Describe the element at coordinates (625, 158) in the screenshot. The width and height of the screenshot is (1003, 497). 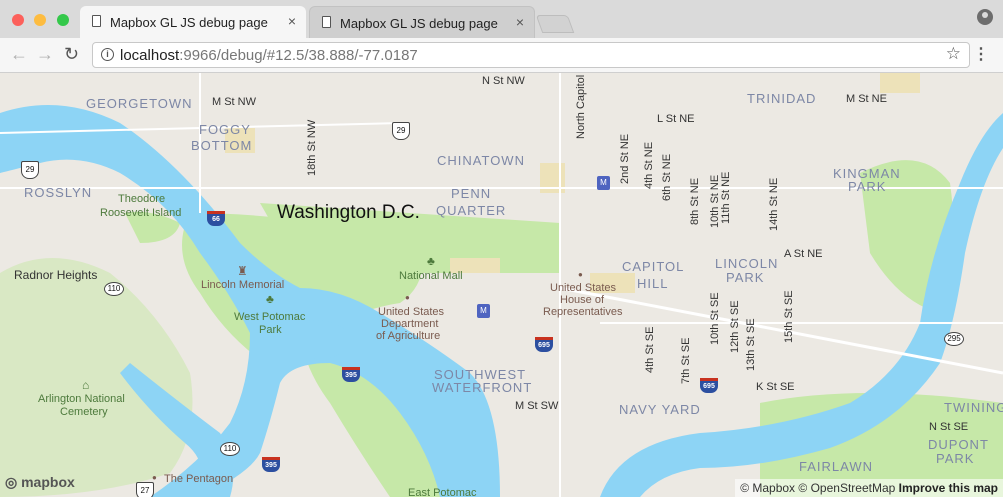
I see `street-label: 2nd St NE` at that location.